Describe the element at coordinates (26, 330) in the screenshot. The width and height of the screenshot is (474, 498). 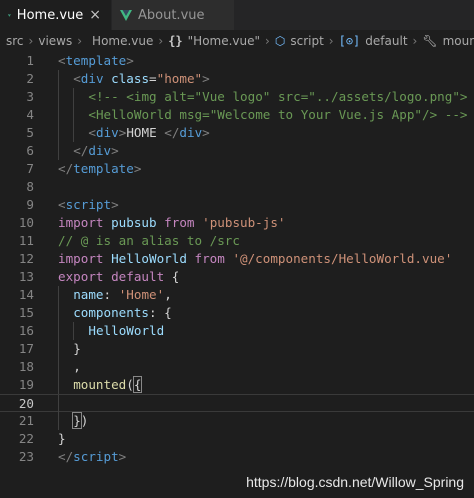
I see `line-number: 16` at that location.